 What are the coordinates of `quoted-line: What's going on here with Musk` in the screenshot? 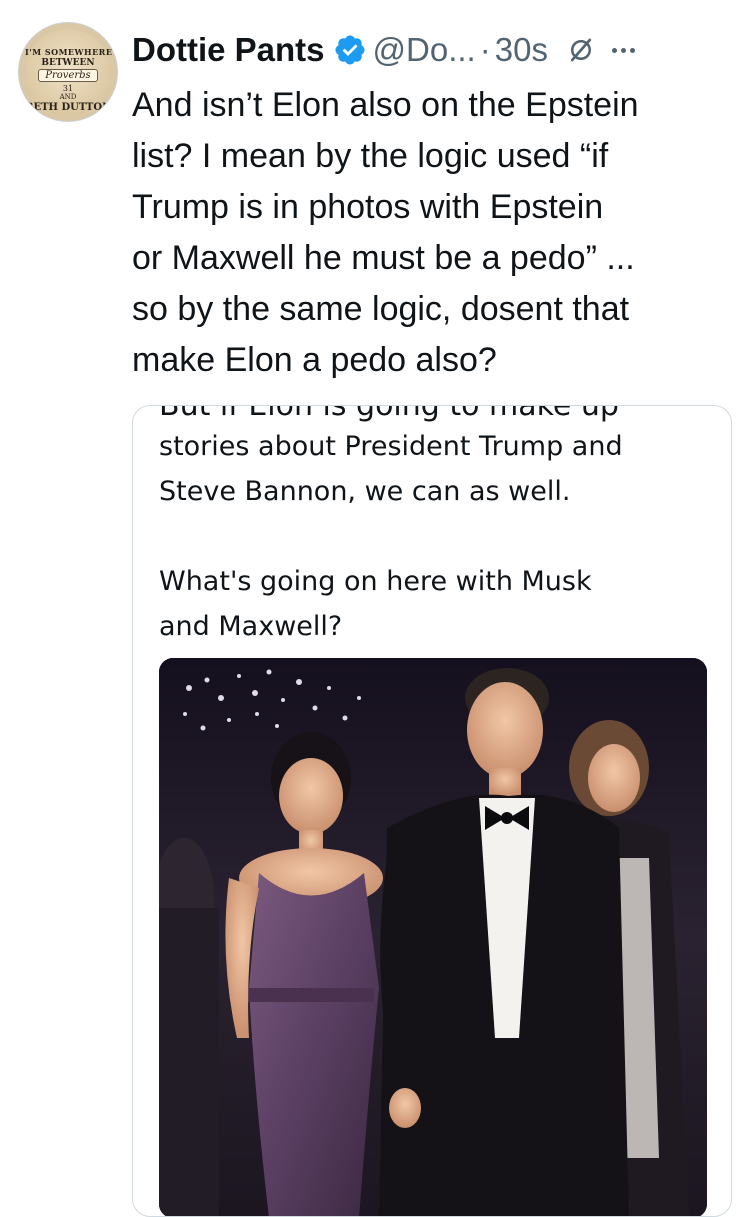 It's located at (375, 581).